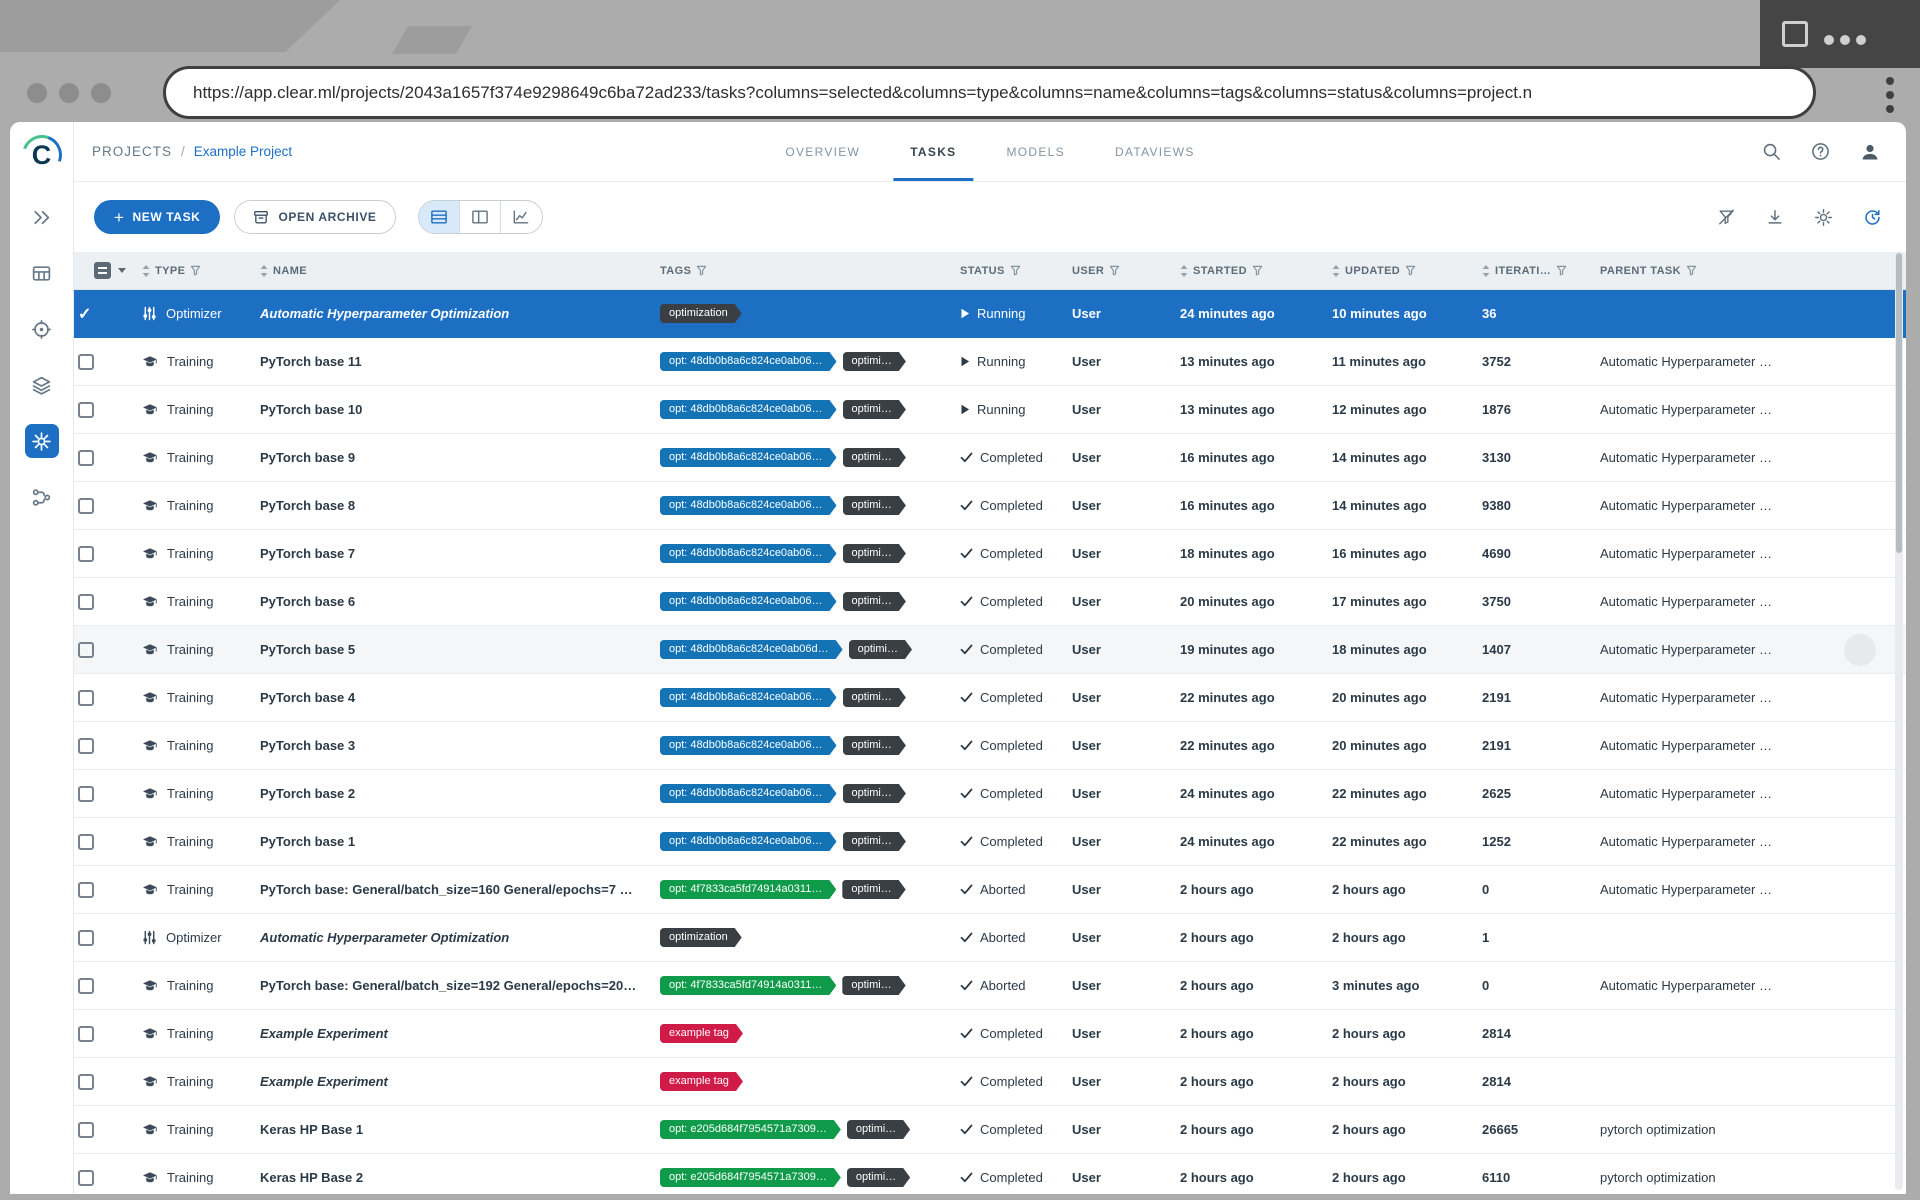 The width and height of the screenshot is (1920, 1200). I want to click on column-header-status: STATUS, so click(1012, 271).